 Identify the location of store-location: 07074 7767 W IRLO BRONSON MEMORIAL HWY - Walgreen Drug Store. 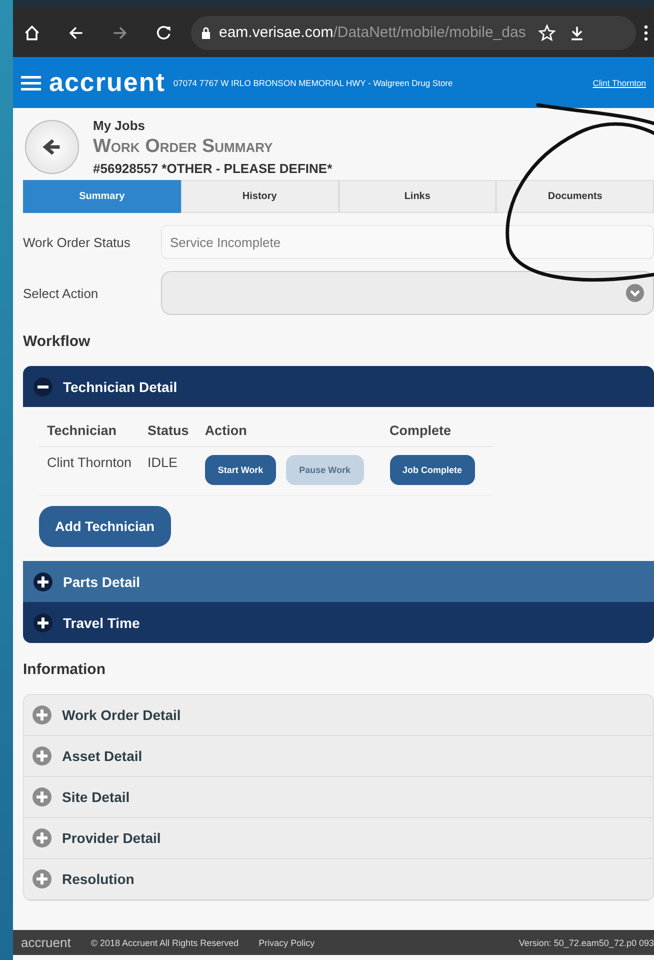
(313, 83).